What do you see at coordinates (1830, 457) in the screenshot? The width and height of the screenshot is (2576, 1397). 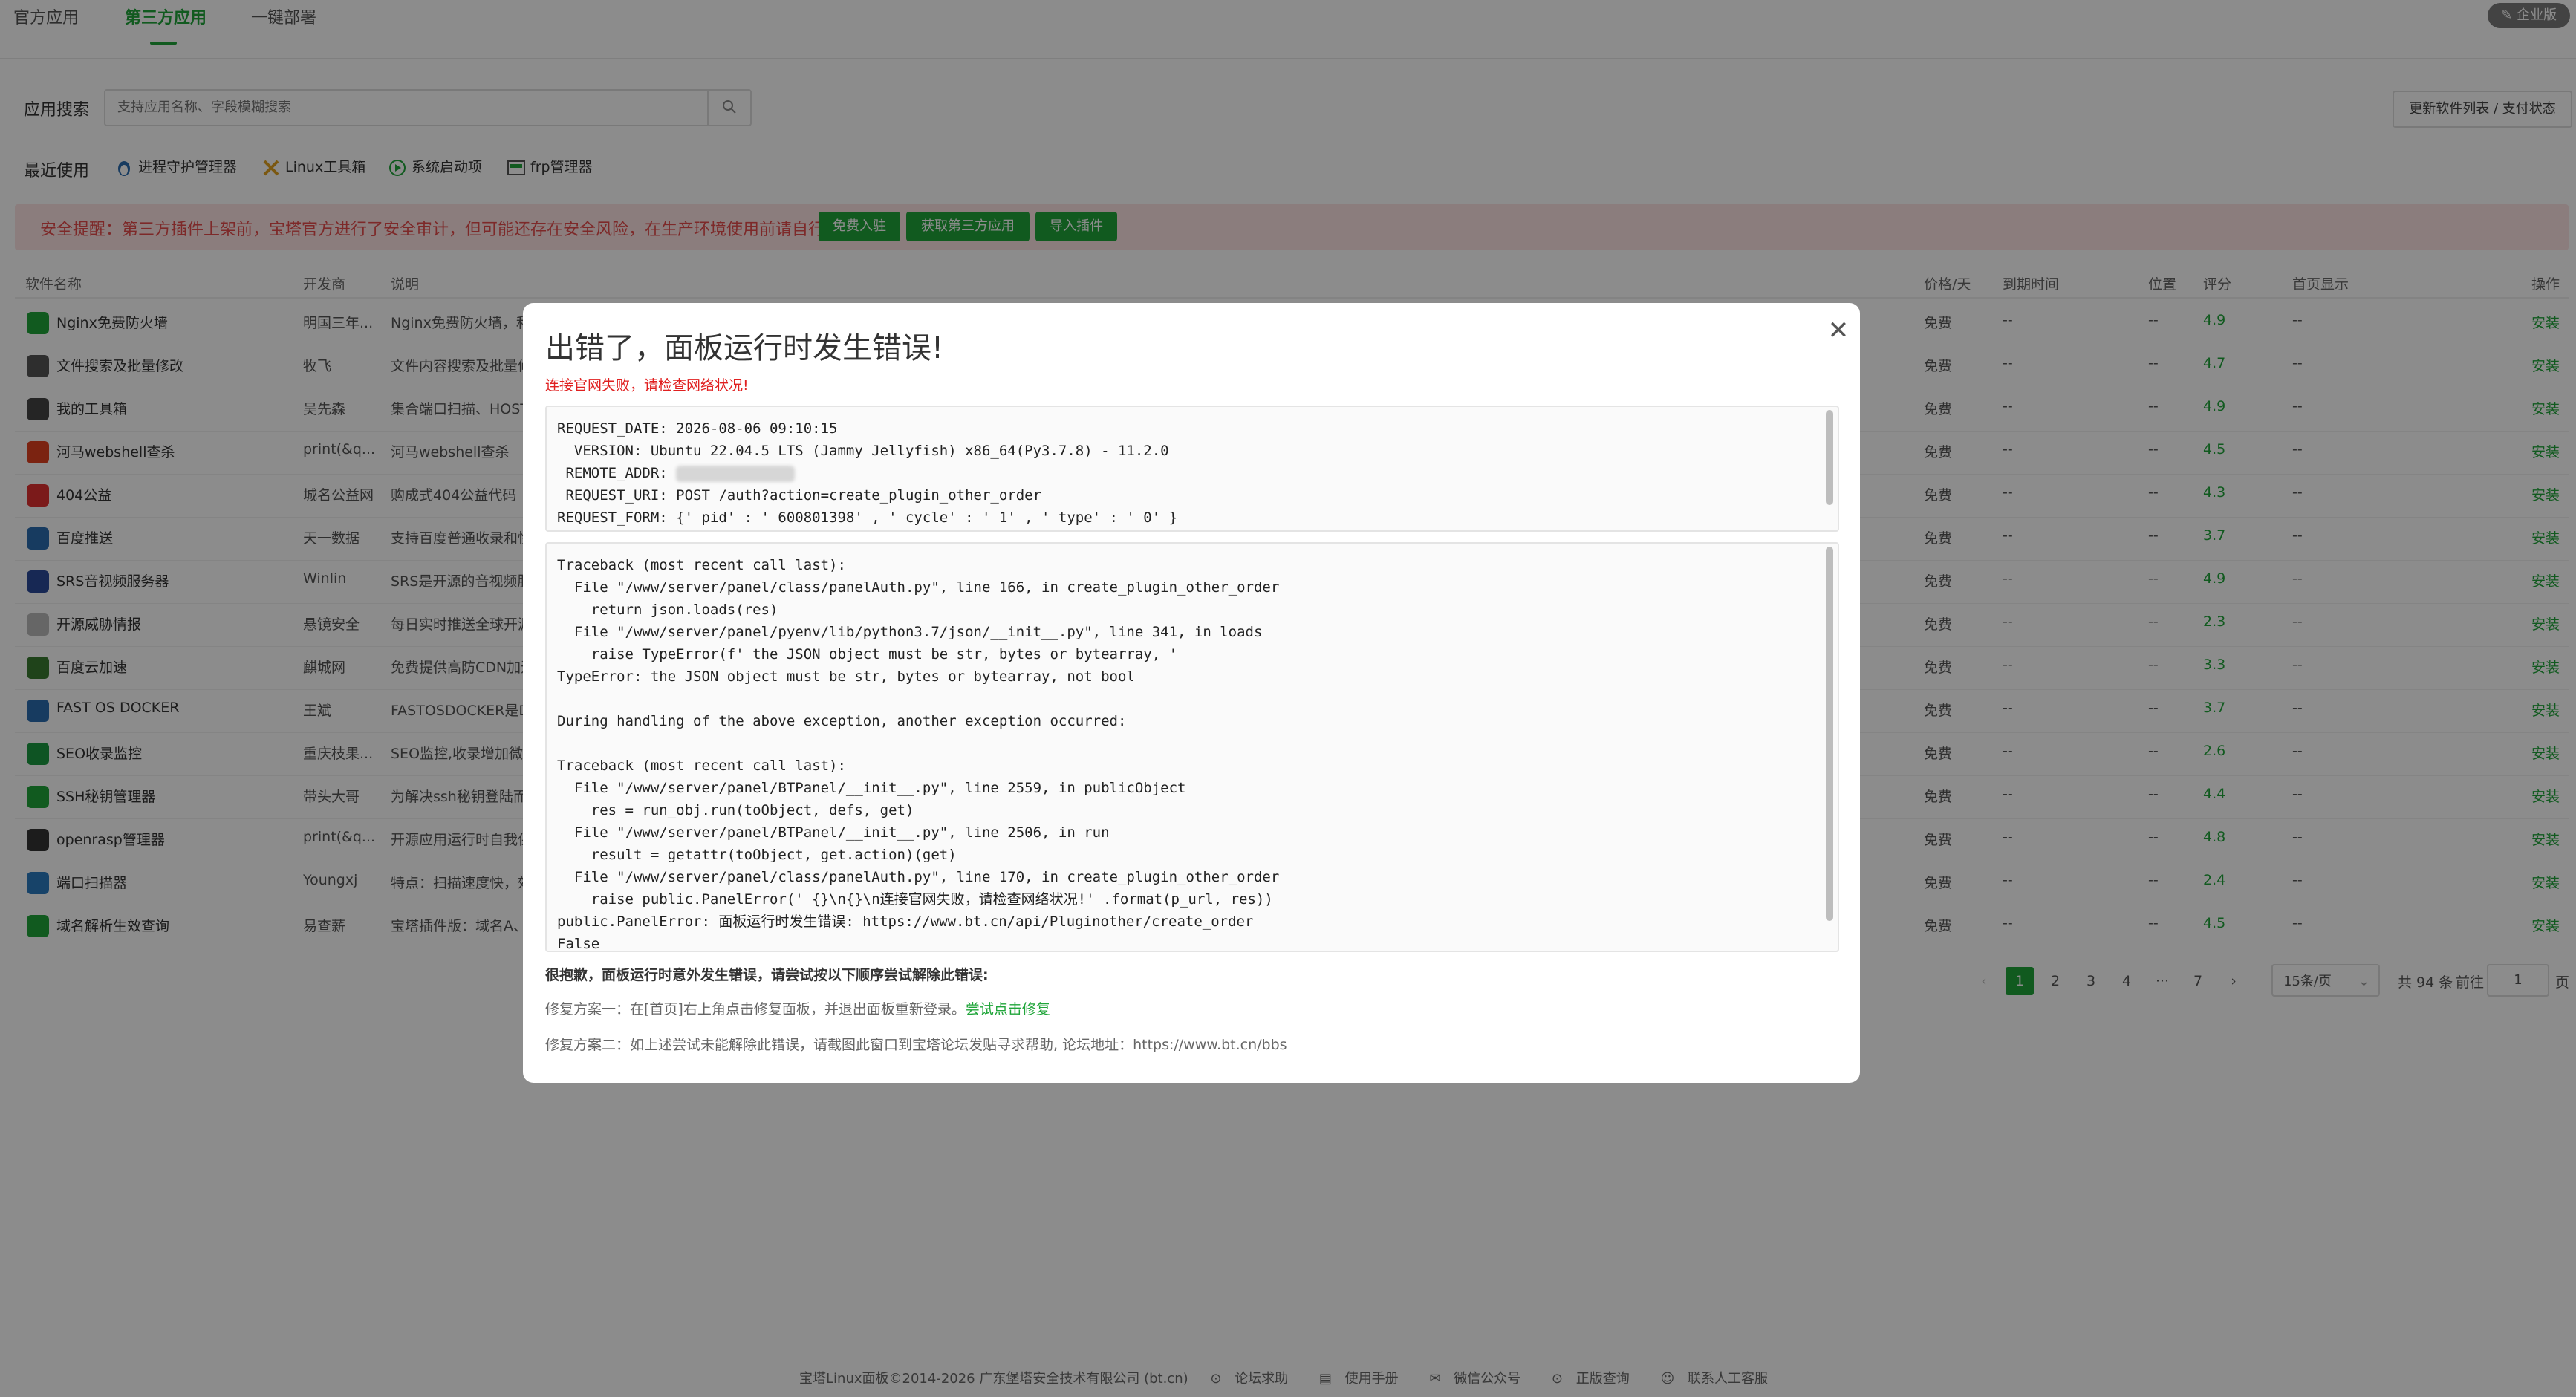 I see `request-scrollbar` at bounding box center [1830, 457].